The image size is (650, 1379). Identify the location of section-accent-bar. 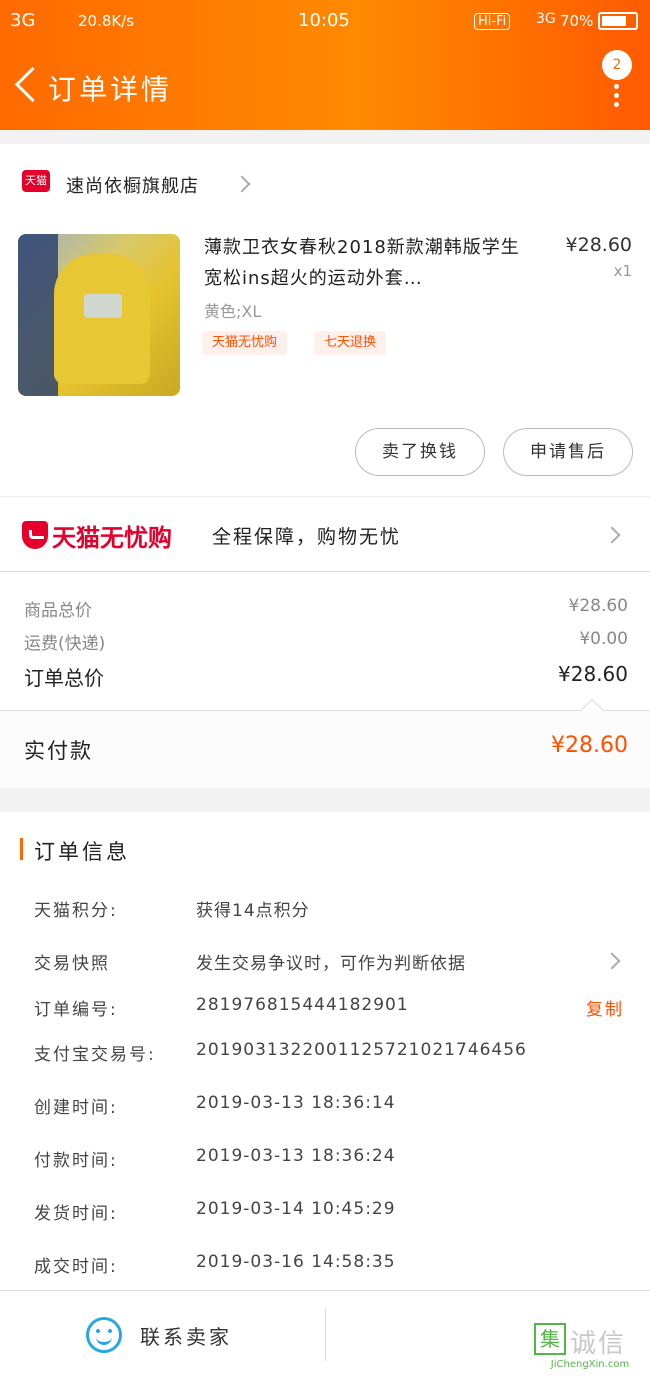
(21, 849).